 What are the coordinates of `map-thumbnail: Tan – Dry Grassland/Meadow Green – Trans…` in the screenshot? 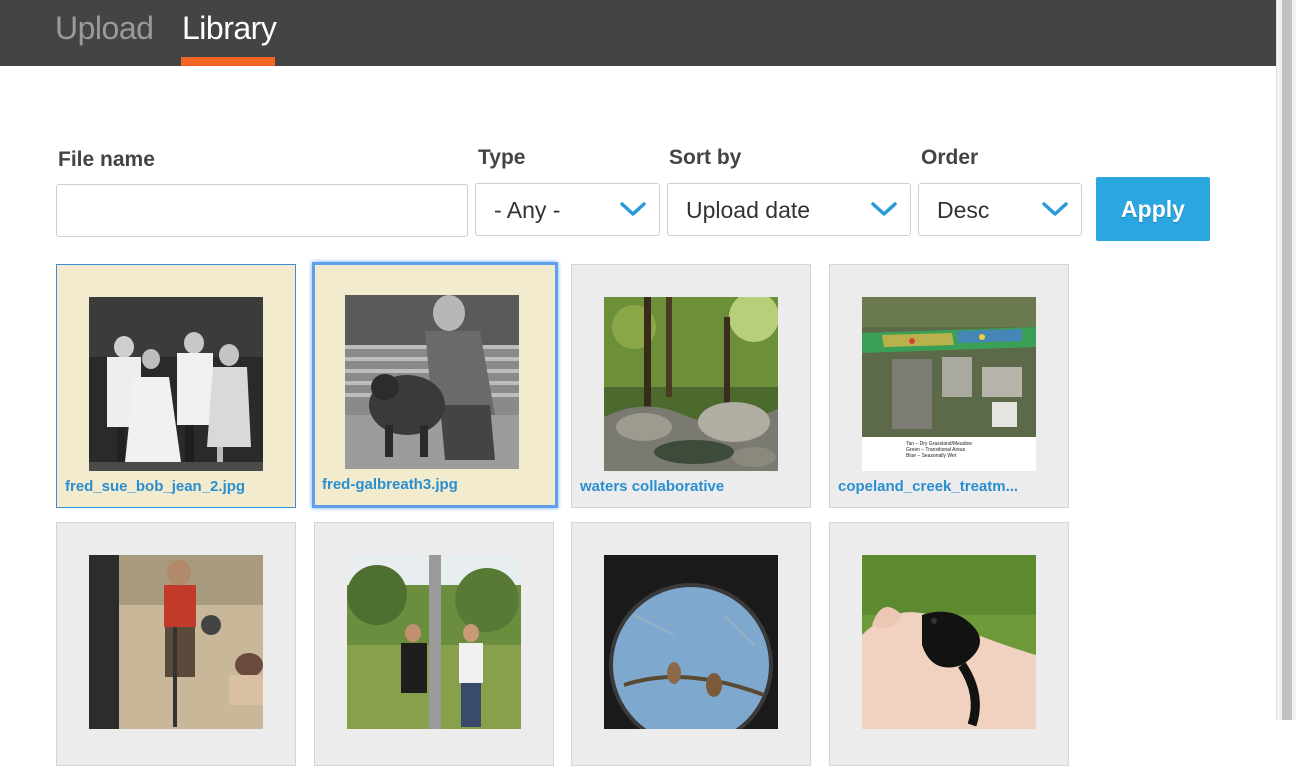 It's located at (949, 384).